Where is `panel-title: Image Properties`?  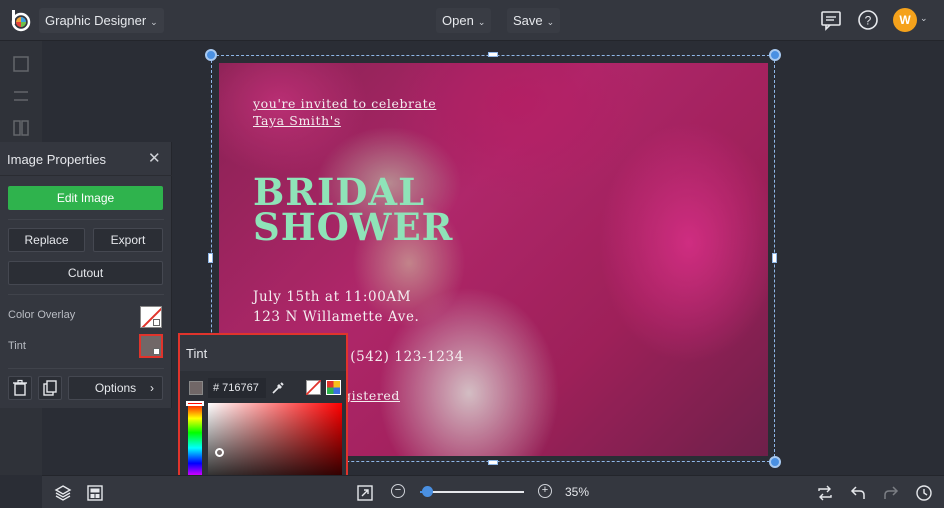 panel-title: Image Properties is located at coordinates (56, 159).